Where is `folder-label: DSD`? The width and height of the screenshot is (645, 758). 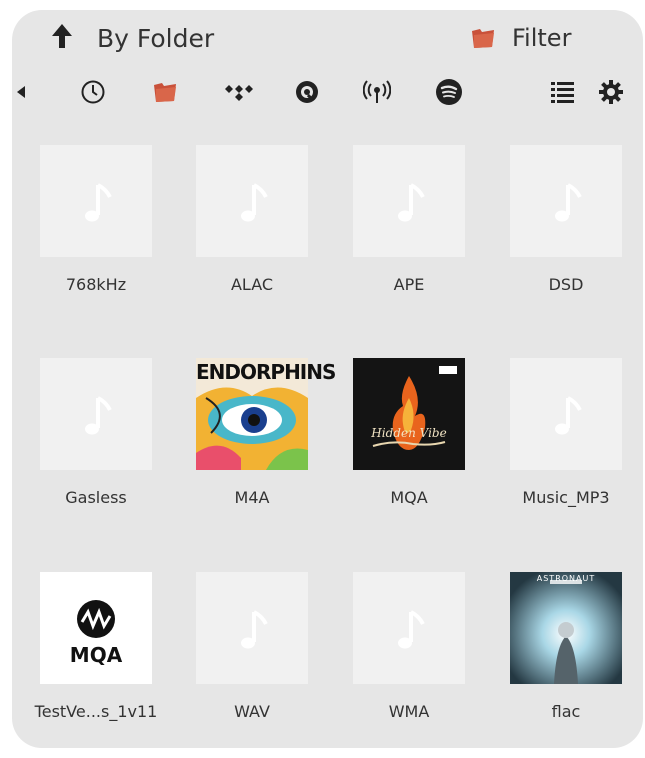
folder-label: DSD is located at coordinates (566, 284).